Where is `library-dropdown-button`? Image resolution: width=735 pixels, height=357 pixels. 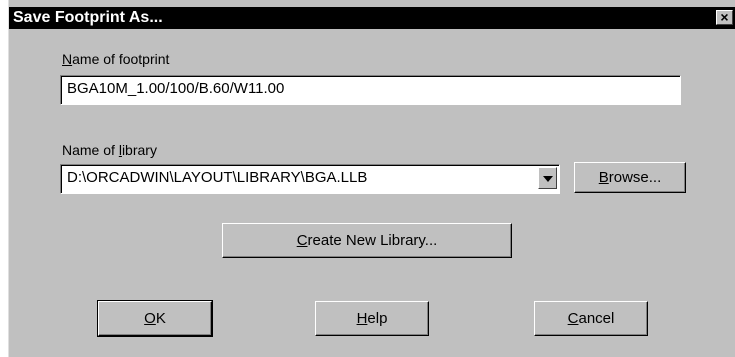 library-dropdown-button is located at coordinates (547, 178).